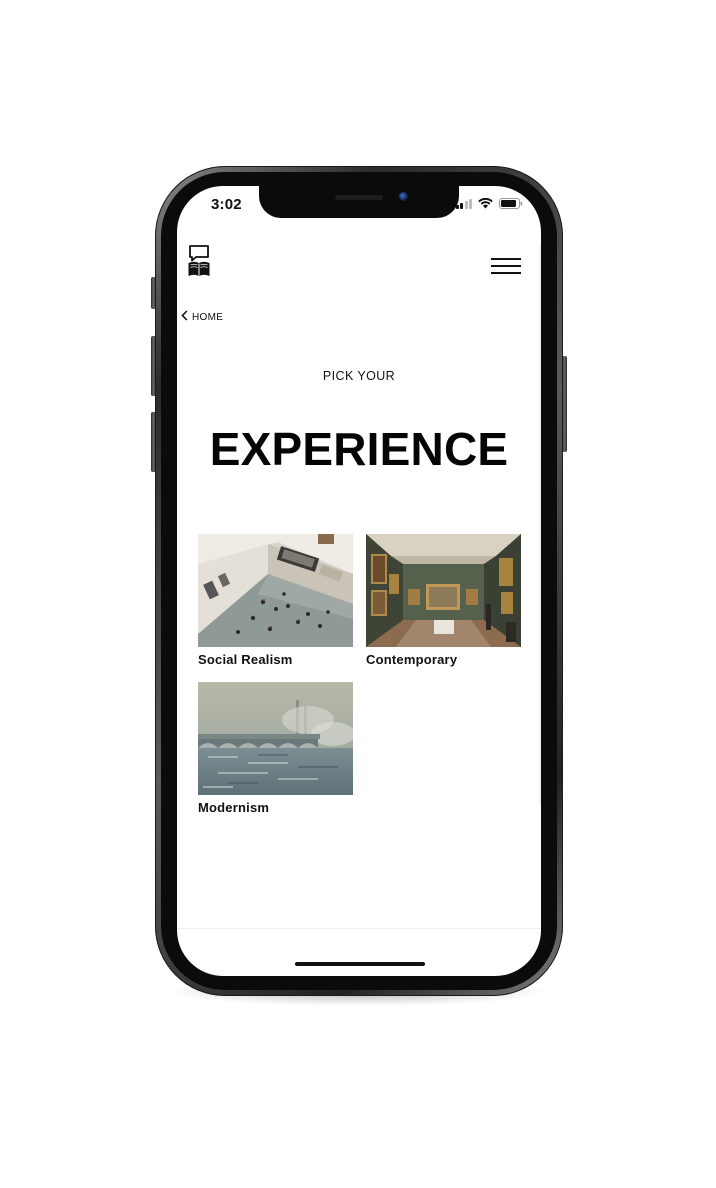  I want to click on experience-card-label: Contemporary, so click(412, 659).